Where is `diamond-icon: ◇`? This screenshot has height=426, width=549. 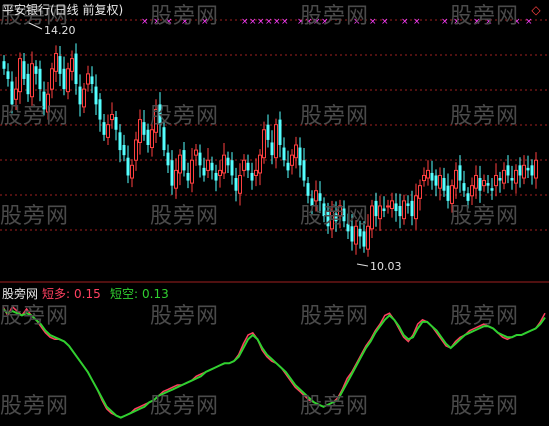 diamond-icon: ◇ is located at coordinates (536, 10).